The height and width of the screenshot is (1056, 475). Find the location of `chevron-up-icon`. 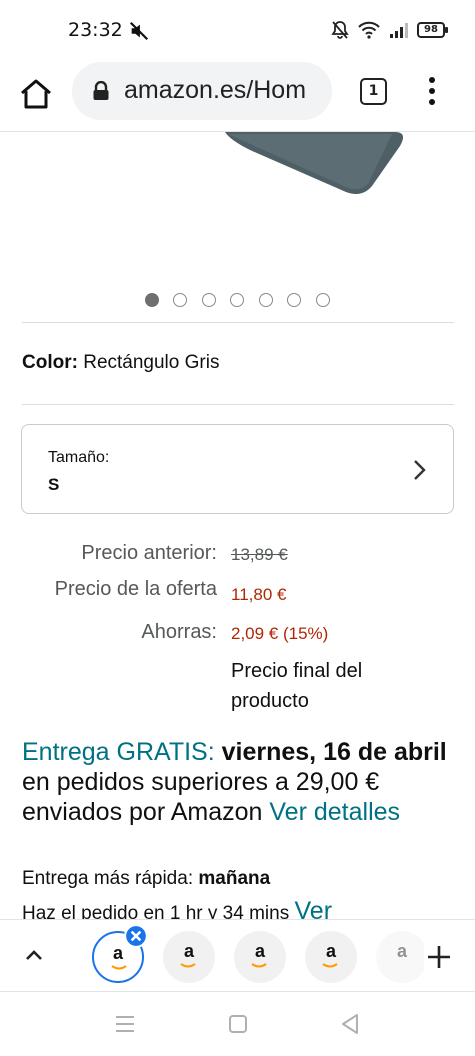

chevron-up-icon is located at coordinates (34, 956).